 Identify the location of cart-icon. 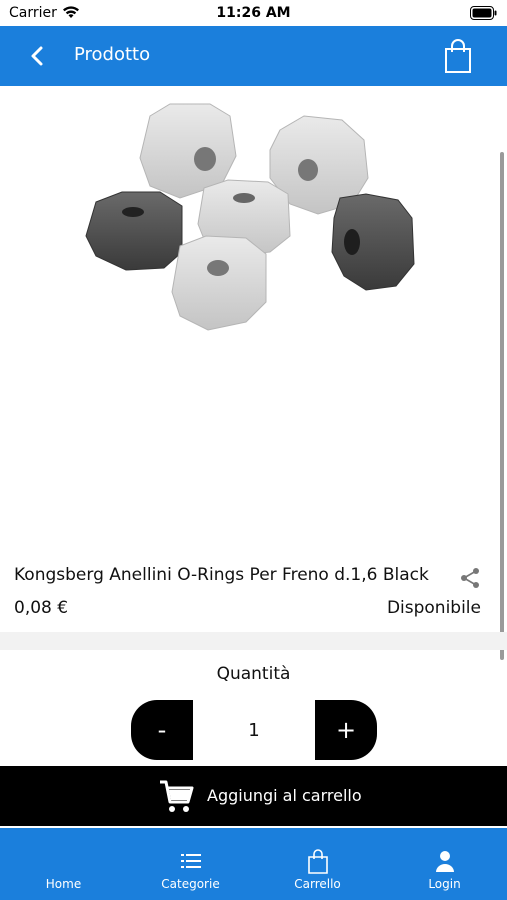
(177, 796).